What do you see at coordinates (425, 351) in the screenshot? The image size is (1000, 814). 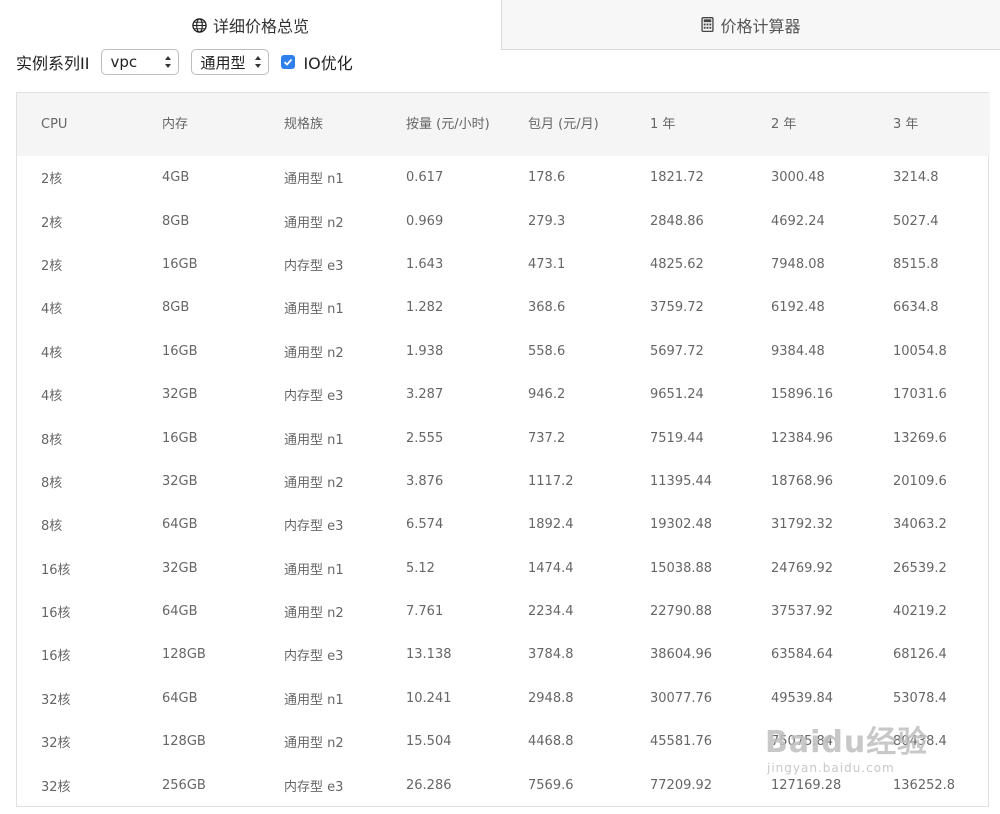 I see `cell-hourly: 1.938` at bounding box center [425, 351].